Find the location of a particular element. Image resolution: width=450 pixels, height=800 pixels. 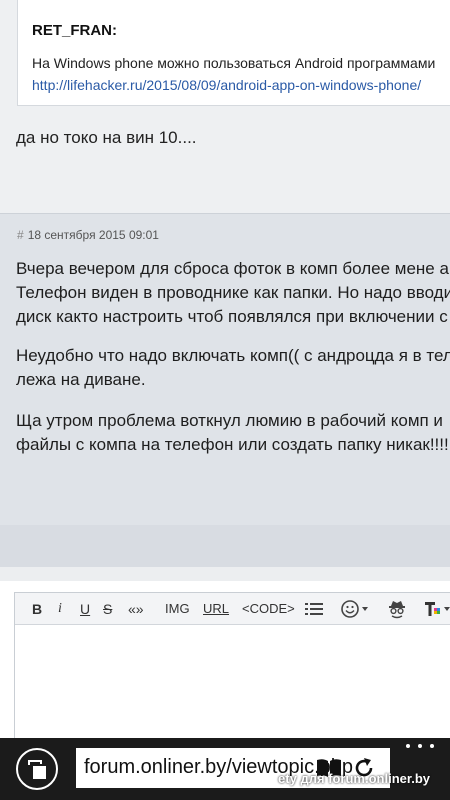

text-color-icon is located at coordinates (436, 611).